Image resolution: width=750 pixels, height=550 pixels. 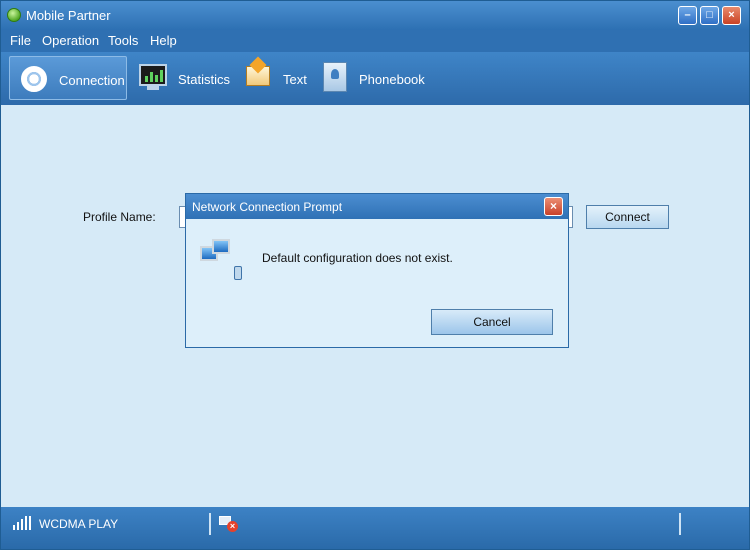 What do you see at coordinates (22, 523) in the screenshot?
I see `signal-strength-icon` at bounding box center [22, 523].